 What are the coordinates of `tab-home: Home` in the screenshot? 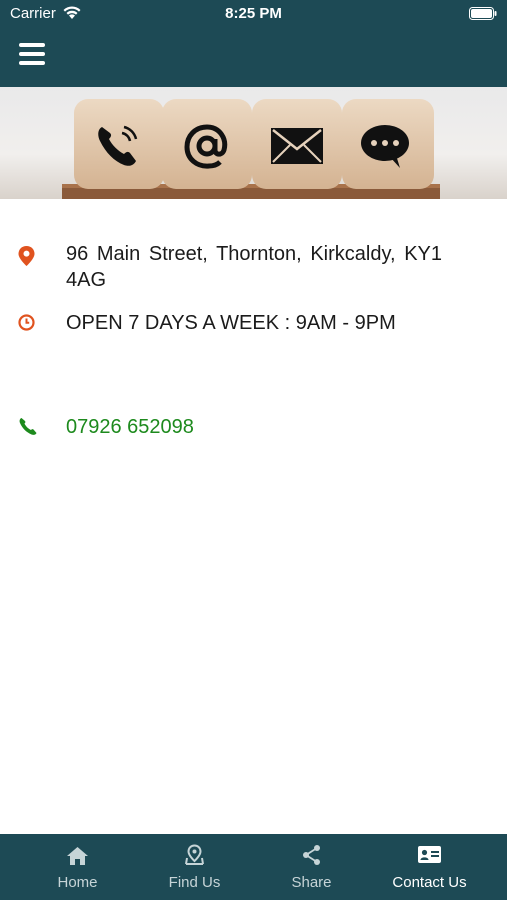 It's located at (77, 867).